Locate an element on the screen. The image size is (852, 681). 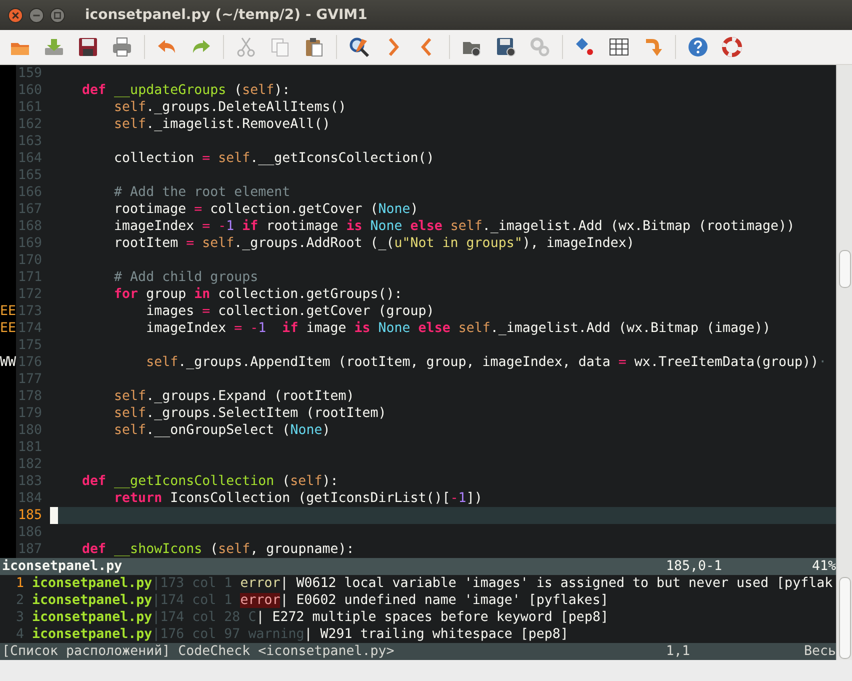
line-number: 163 is located at coordinates (29, 141).